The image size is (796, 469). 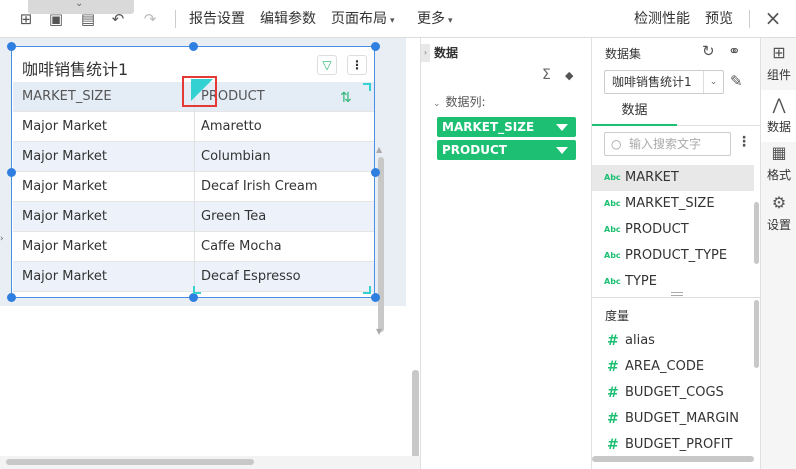 I want to click on pill-label: MARKET_SIZE, so click(x=488, y=127).